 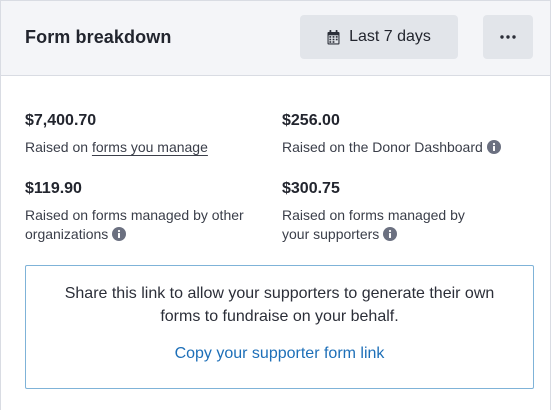 I want to click on stat-amount: $300.75, so click(x=311, y=188).